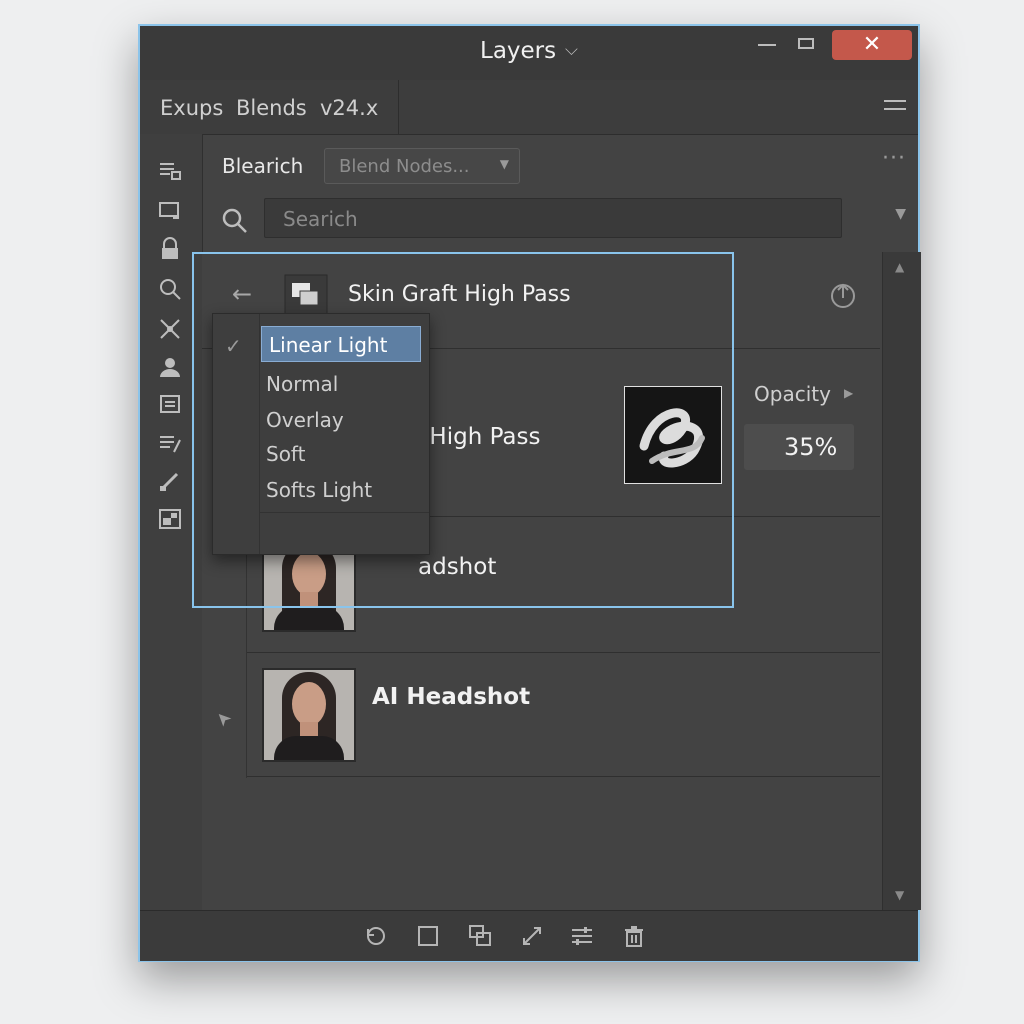  Describe the element at coordinates (170, 211) in the screenshot. I see `frame-icon` at that location.